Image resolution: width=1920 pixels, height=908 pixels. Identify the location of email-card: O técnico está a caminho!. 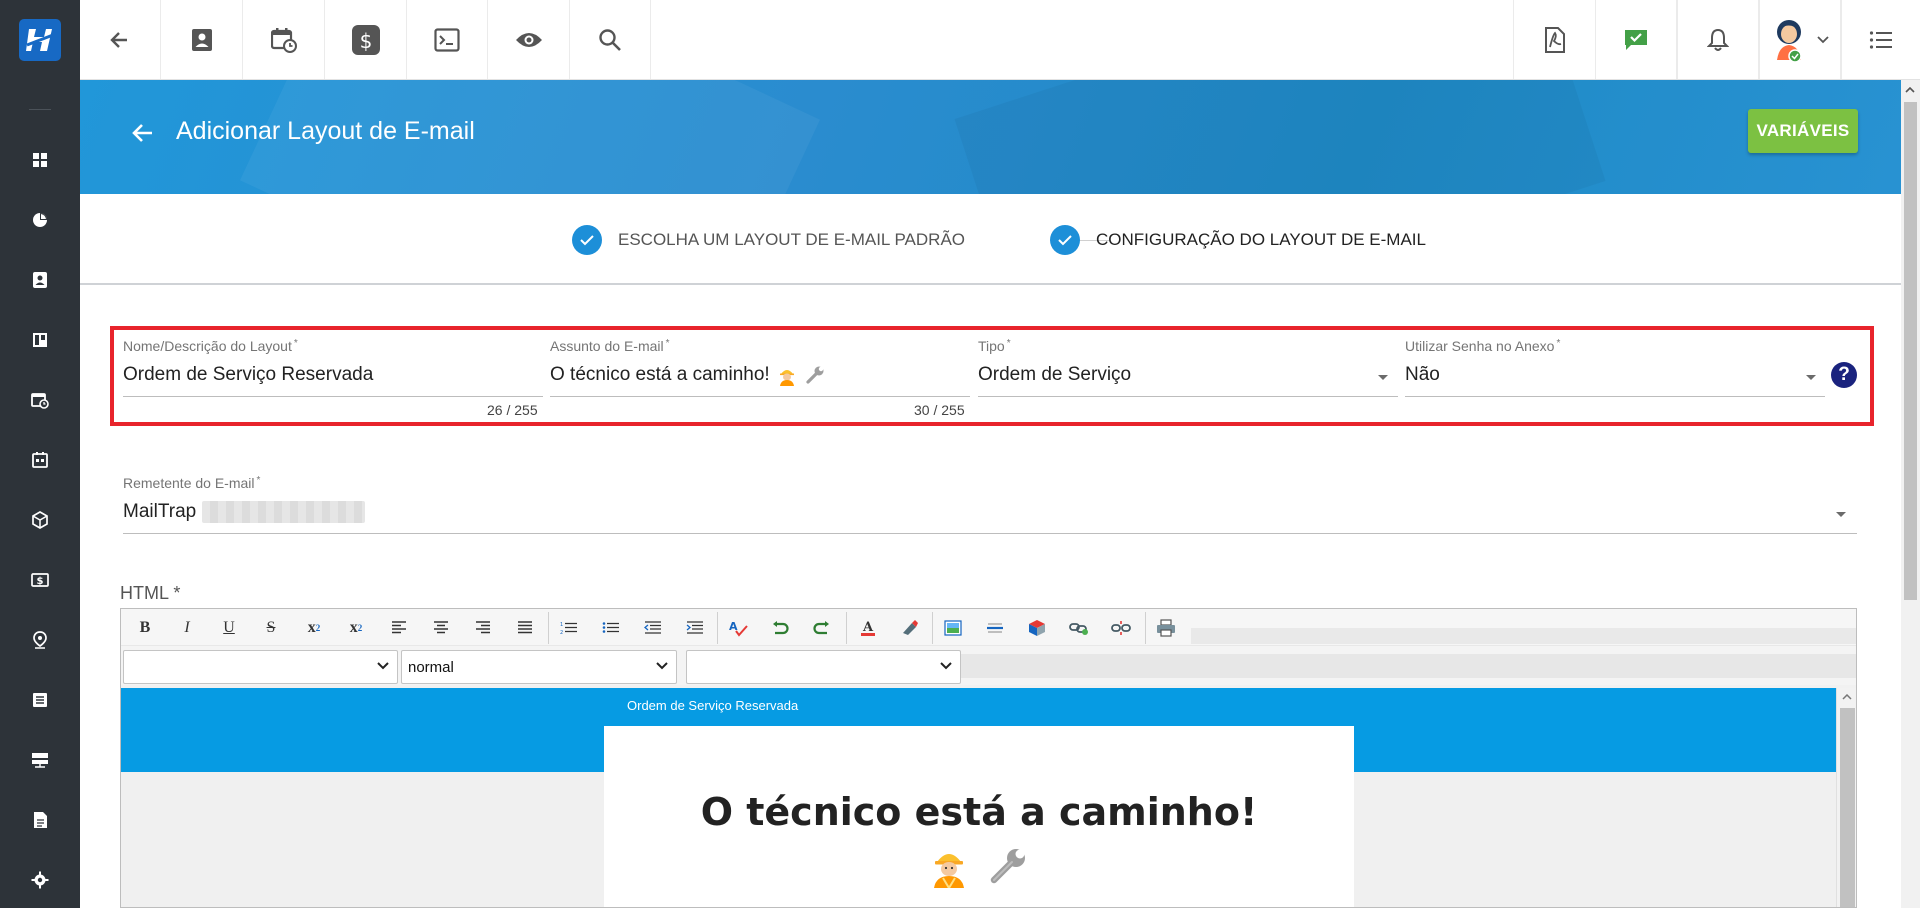
(979, 816).